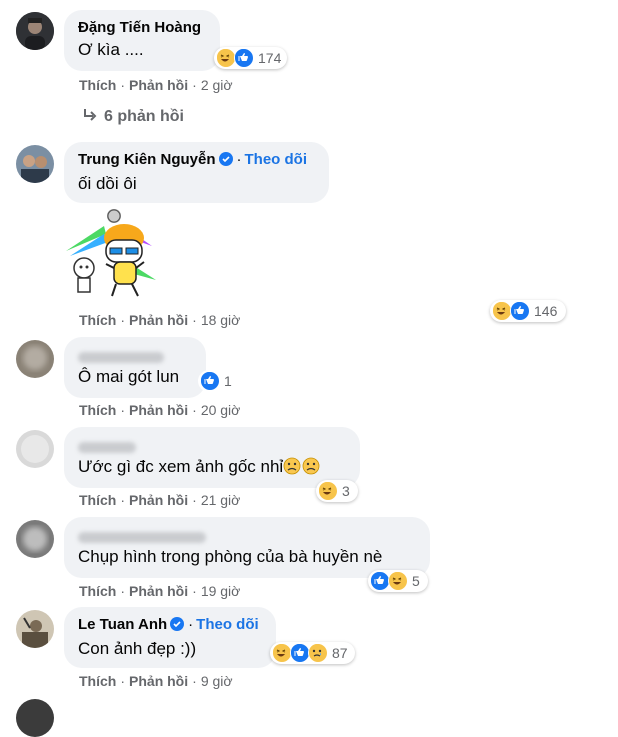 The image size is (618, 737). I want to click on reaction-summary: 146, so click(528, 311).